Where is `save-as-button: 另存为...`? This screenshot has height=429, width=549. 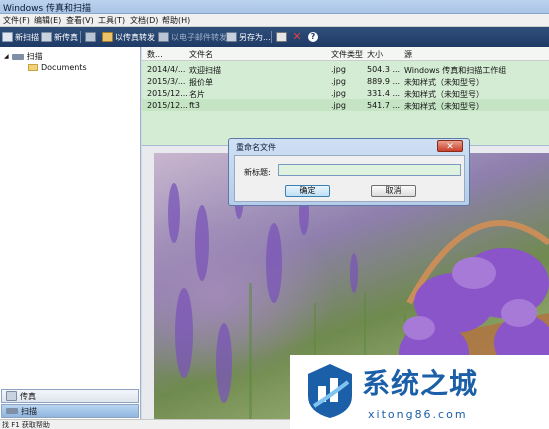
save-as-button: 另存为... is located at coordinates (248, 37).